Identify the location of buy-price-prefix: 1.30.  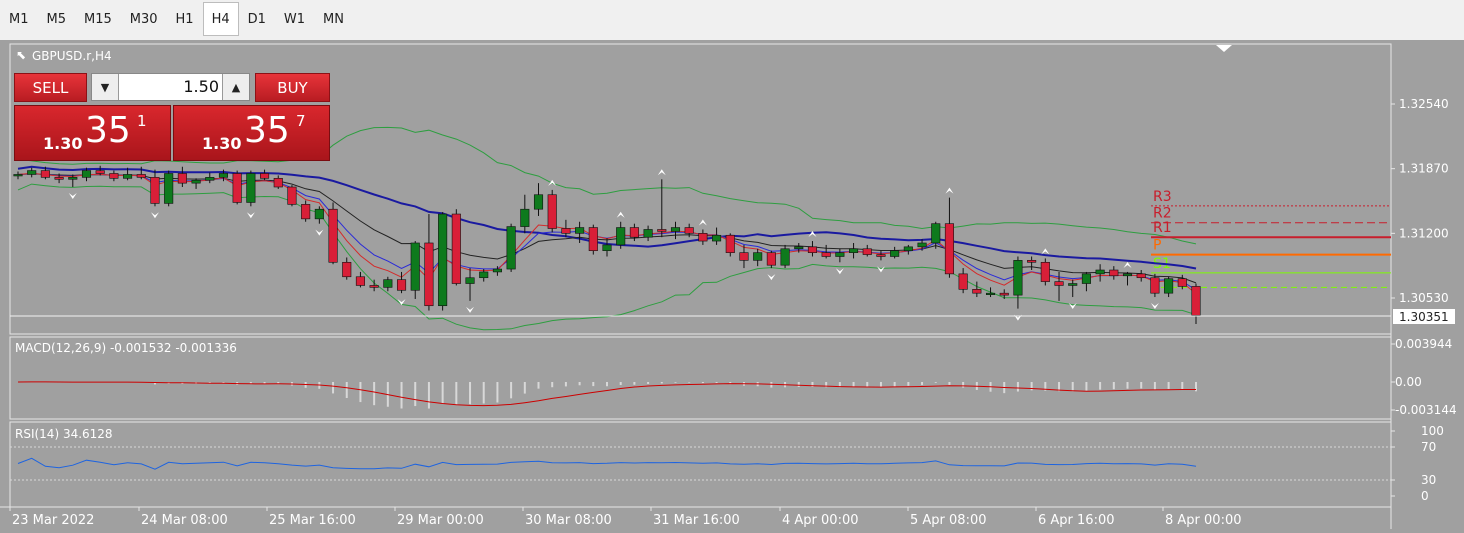
(222, 143).